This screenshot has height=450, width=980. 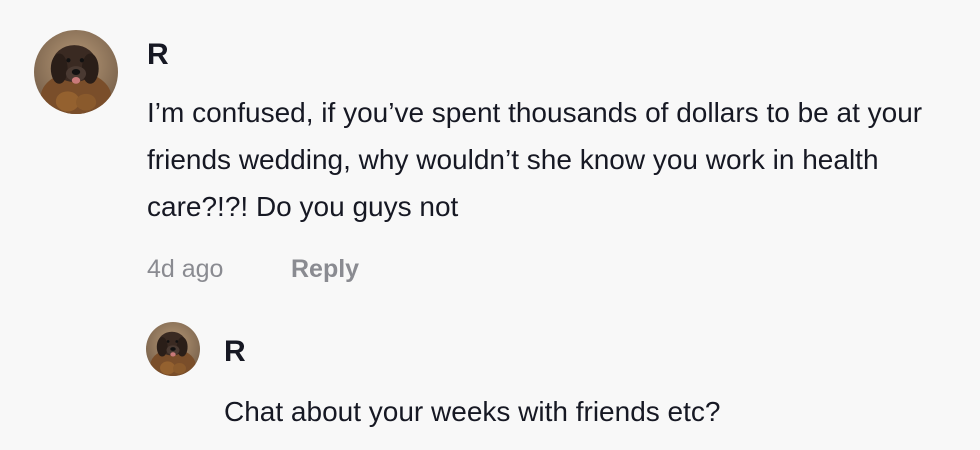 What do you see at coordinates (158, 55) in the screenshot?
I see `comment-username: R` at bounding box center [158, 55].